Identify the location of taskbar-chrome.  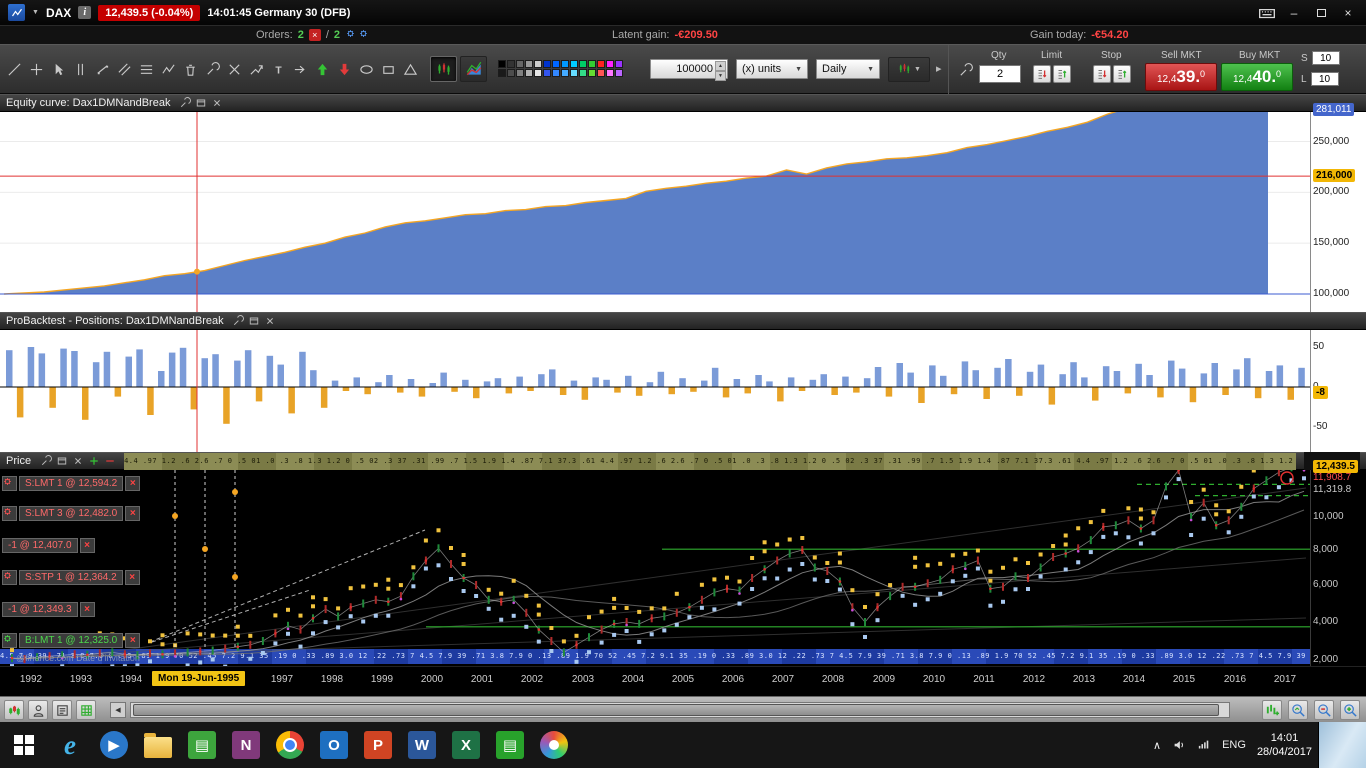
(290, 745).